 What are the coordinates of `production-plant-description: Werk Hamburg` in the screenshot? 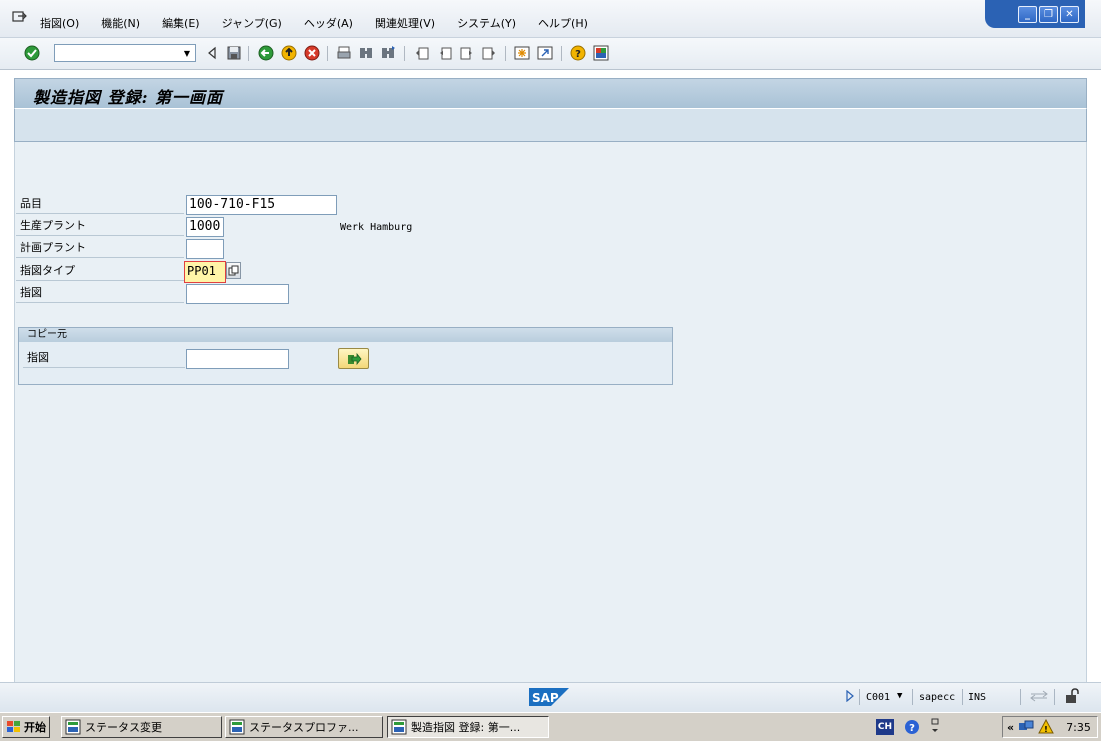 It's located at (376, 227).